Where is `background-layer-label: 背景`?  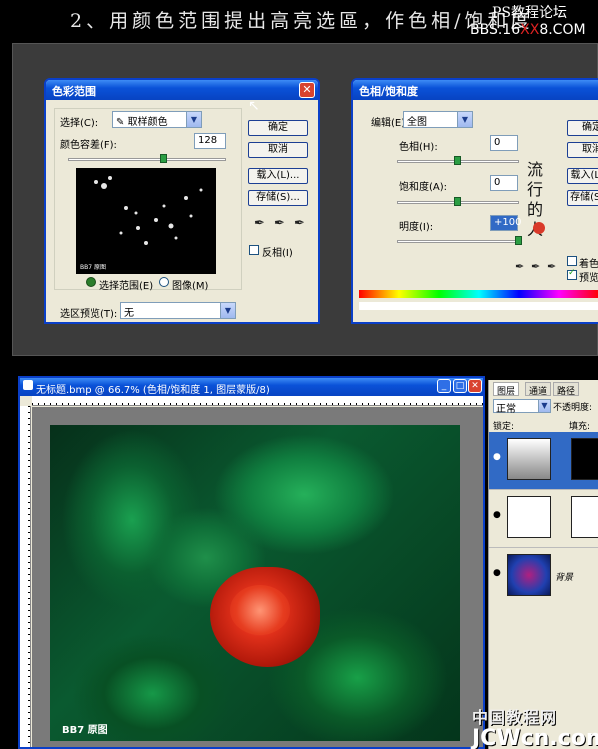
background-layer-label: 背景 is located at coordinates (564, 578).